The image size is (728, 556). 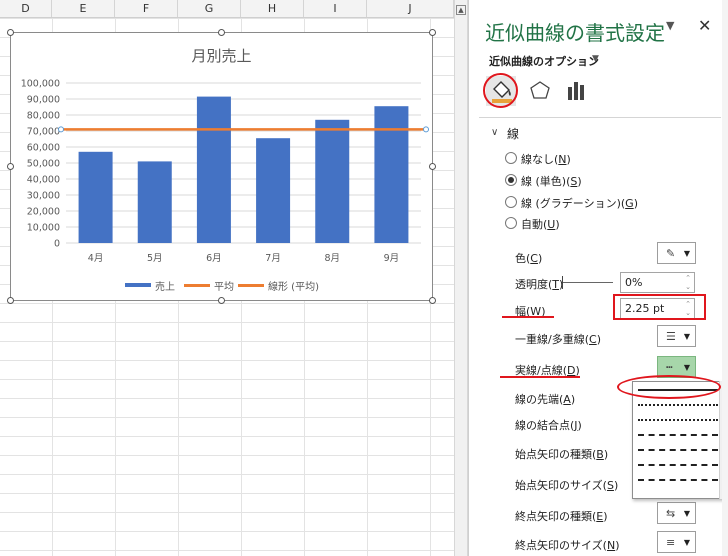 I want to click on dash-option-round-dot, so click(x=678, y=405).